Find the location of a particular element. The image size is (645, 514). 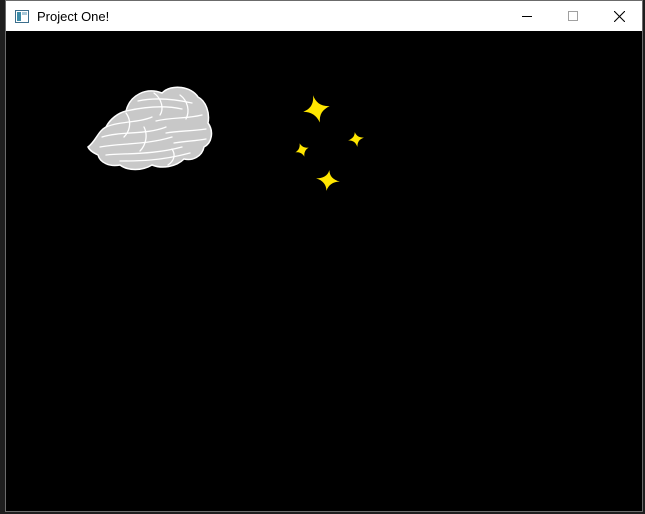

window-title: Project One! is located at coordinates (73, 16).